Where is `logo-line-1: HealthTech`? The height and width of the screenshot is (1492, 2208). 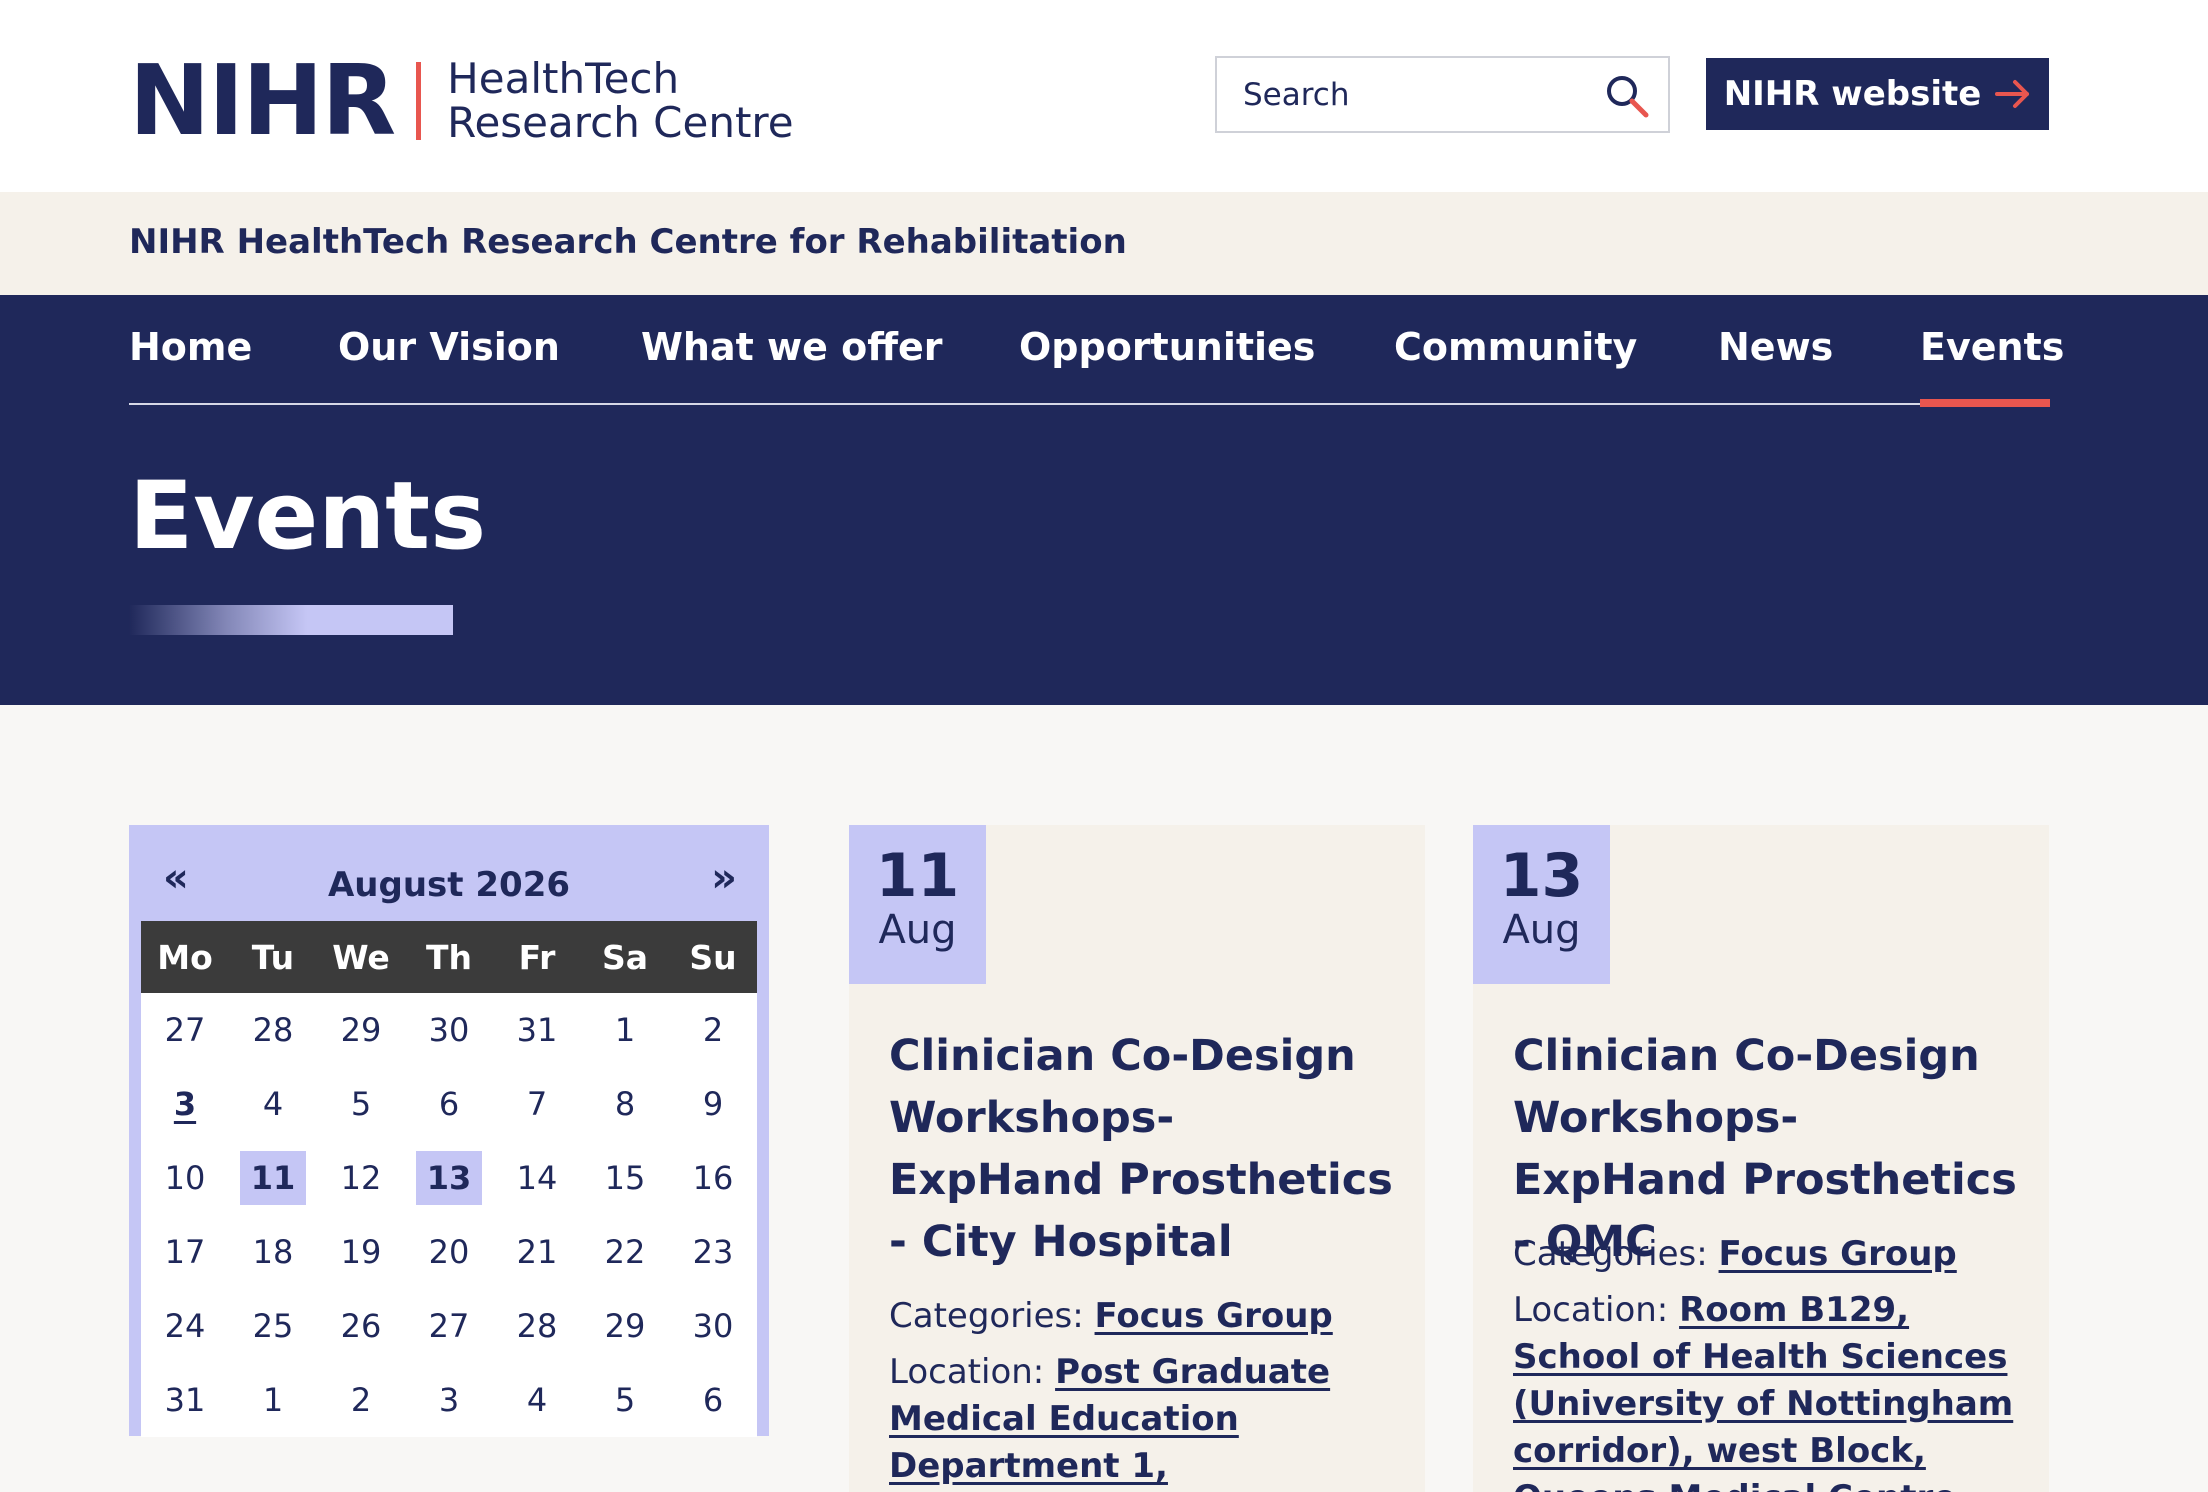
logo-line-1: HealthTech is located at coordinates (563, 78).